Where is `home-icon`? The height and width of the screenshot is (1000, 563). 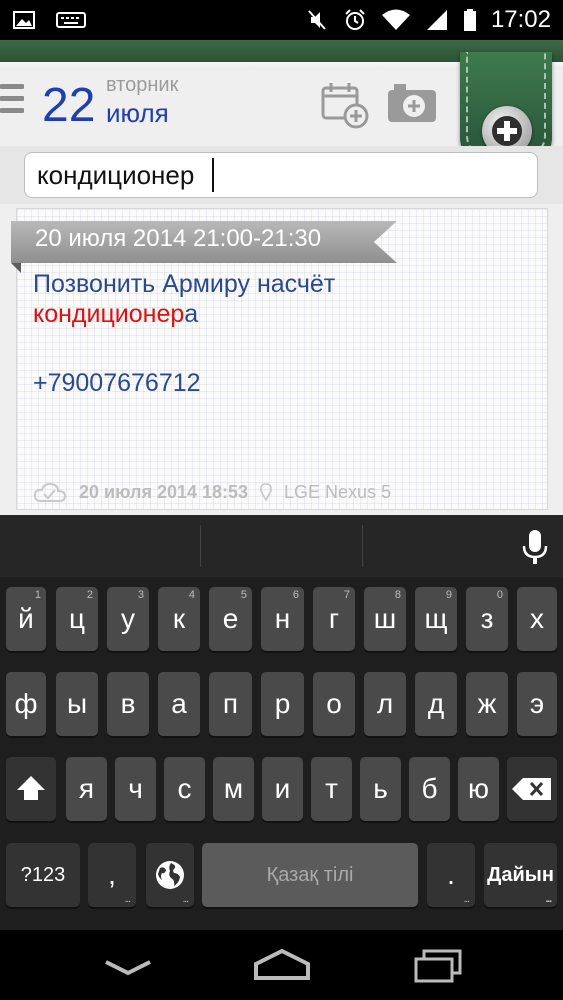 home-icon is located at coordinates (282, 965).